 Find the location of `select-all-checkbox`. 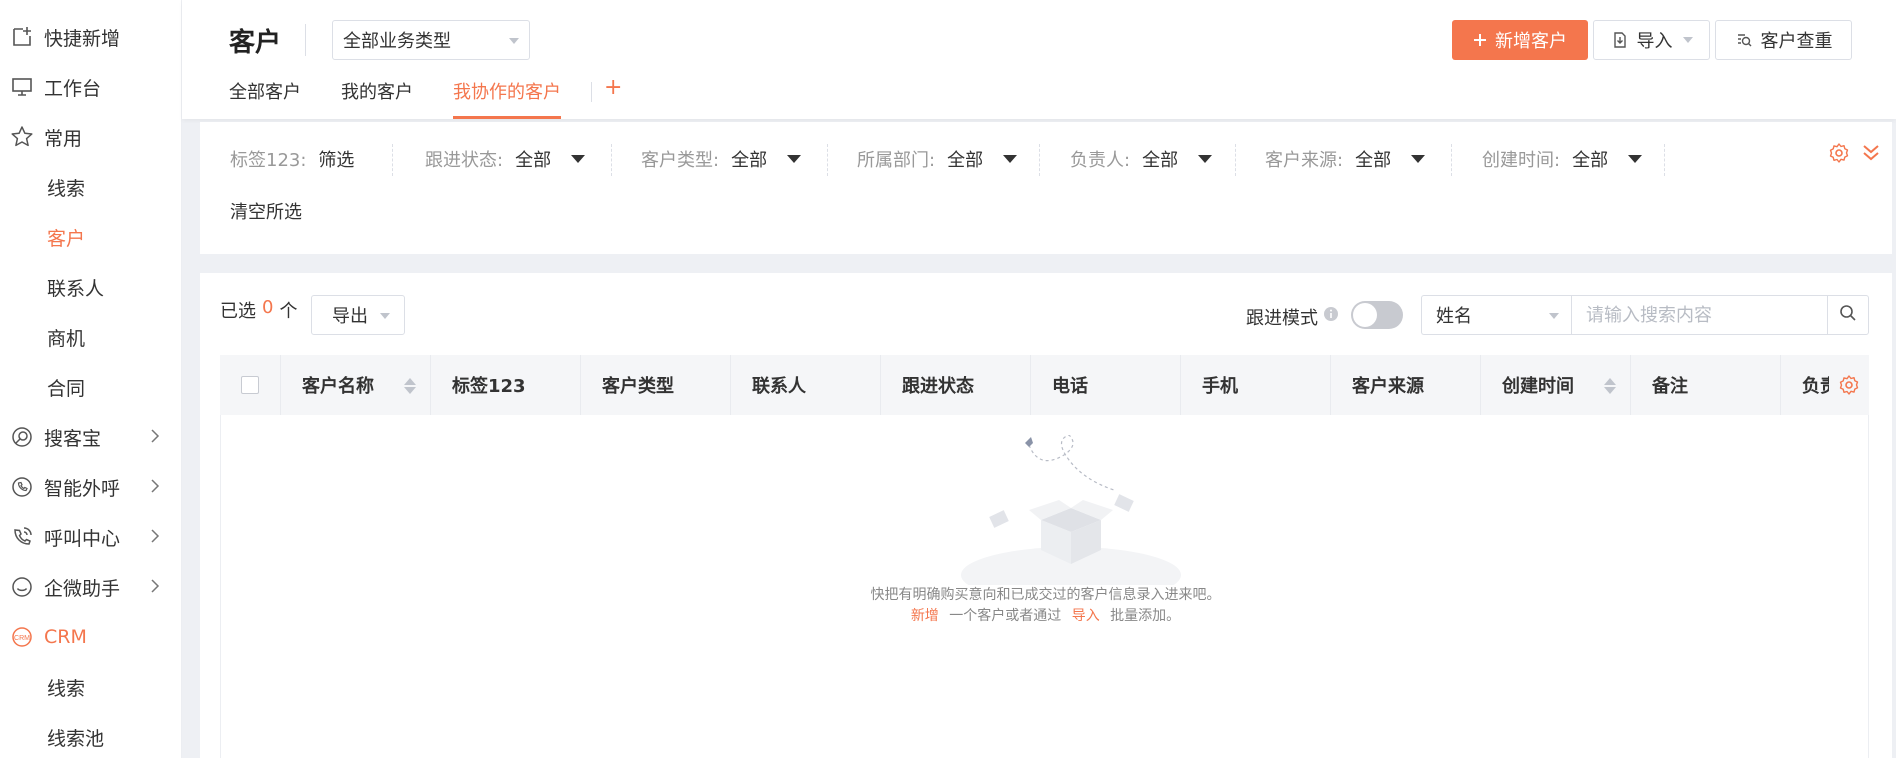

select-all-checkbox is located at coordinates (250, 385).